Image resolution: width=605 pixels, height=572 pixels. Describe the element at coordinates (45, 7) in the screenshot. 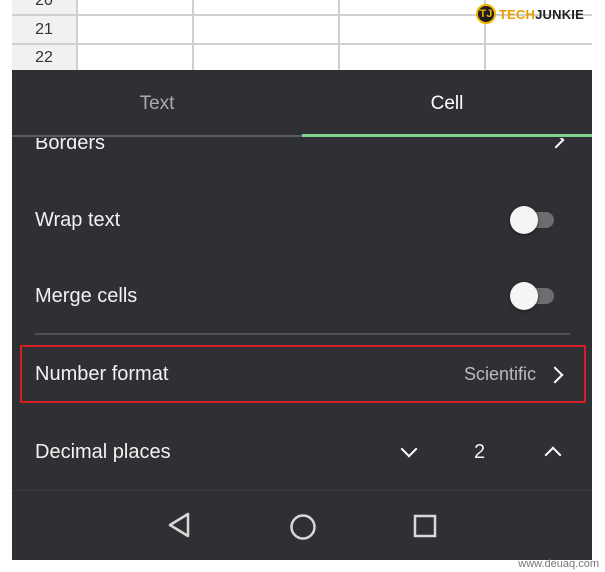

I see `row-number: 20` at that location.